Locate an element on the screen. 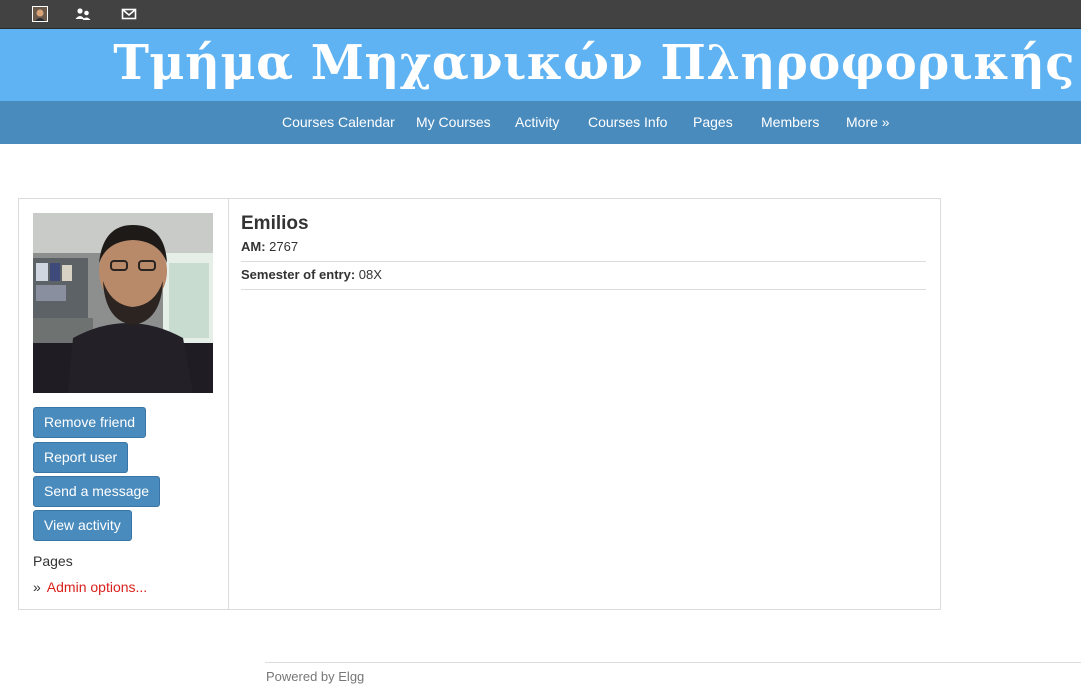  site-banner: Τμήμα Μηχανικών Πληροφορικής is located at coordinates (540, 65).